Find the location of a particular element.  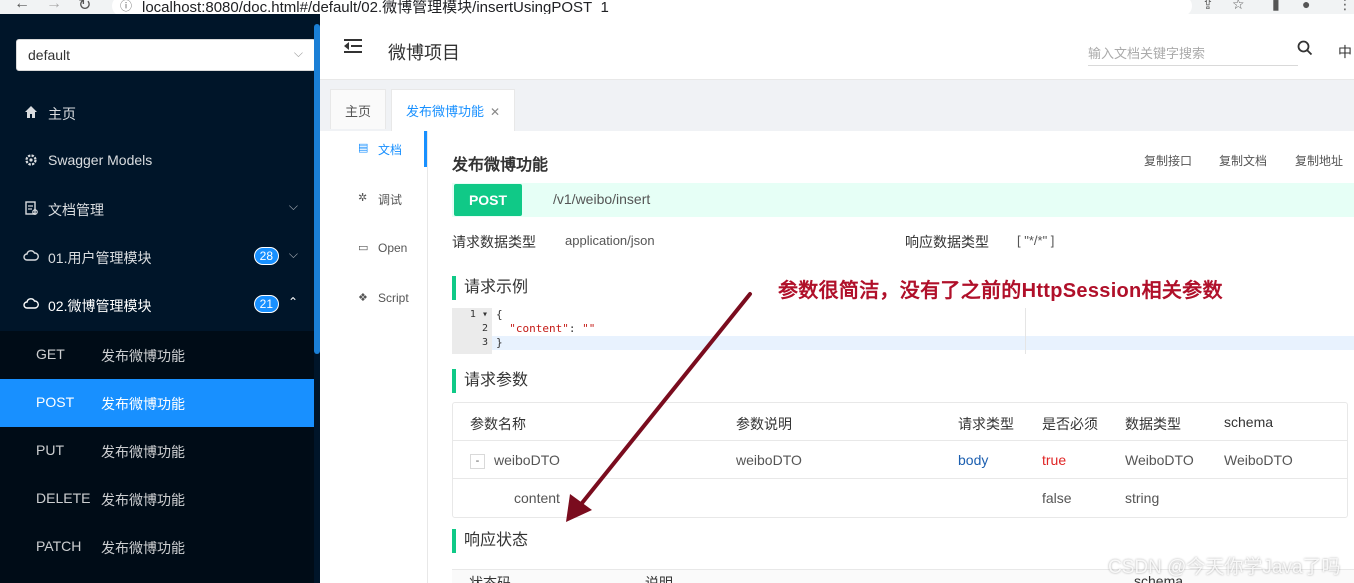

api-item-patch: PATCH 发布微博功能 is located at coordinates (157, 547).